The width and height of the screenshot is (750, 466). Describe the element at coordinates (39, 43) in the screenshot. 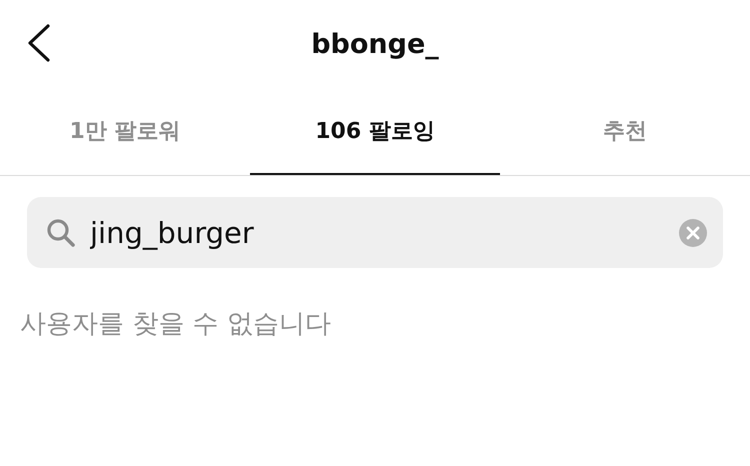

I see `back-icon` at that location.